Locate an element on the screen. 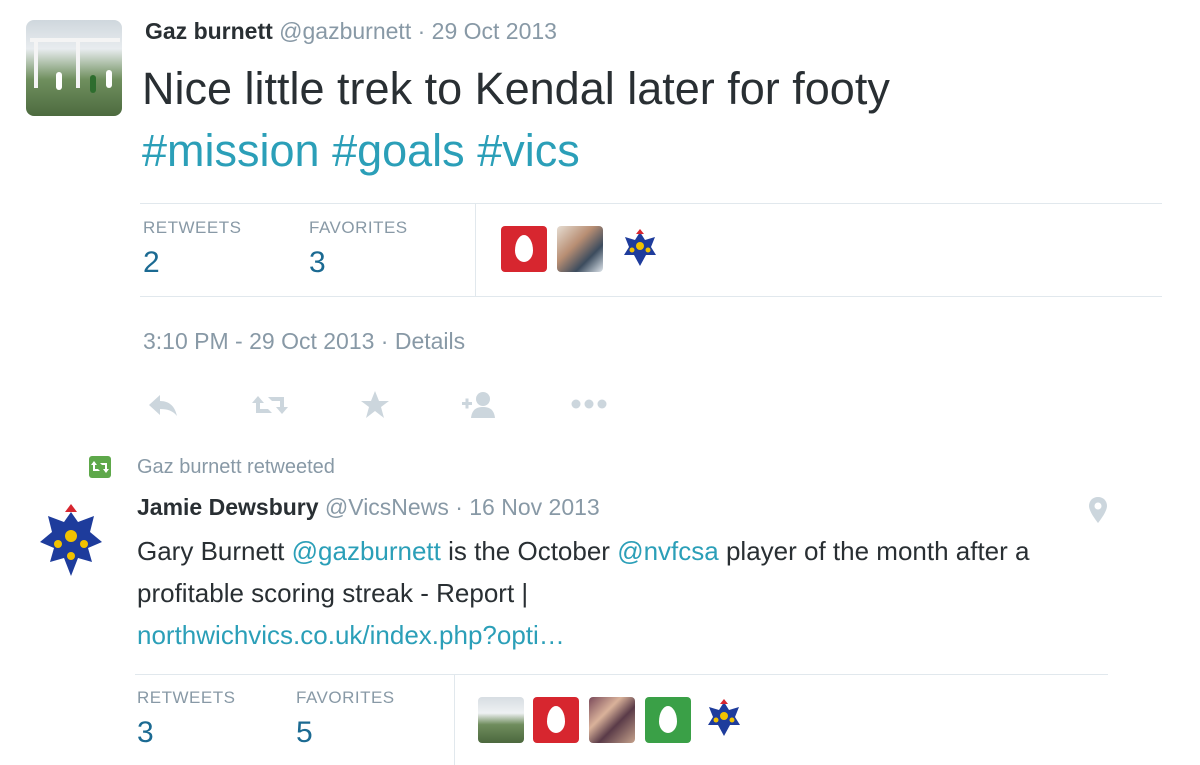 This screenshot has height=765, width=1200. tweet-date: · 16 Nov 2013 is located at coordinates (527, 507).